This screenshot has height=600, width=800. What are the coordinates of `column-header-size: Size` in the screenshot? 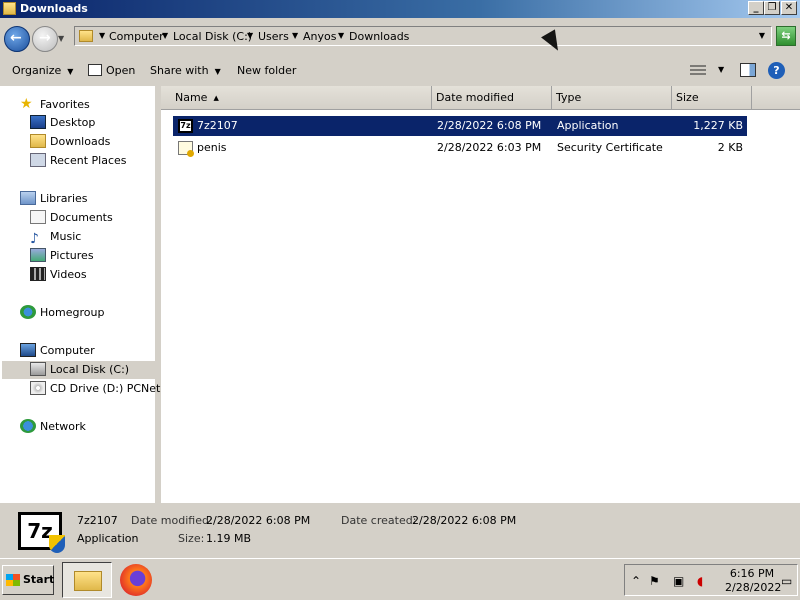 It's located at (712, 98).